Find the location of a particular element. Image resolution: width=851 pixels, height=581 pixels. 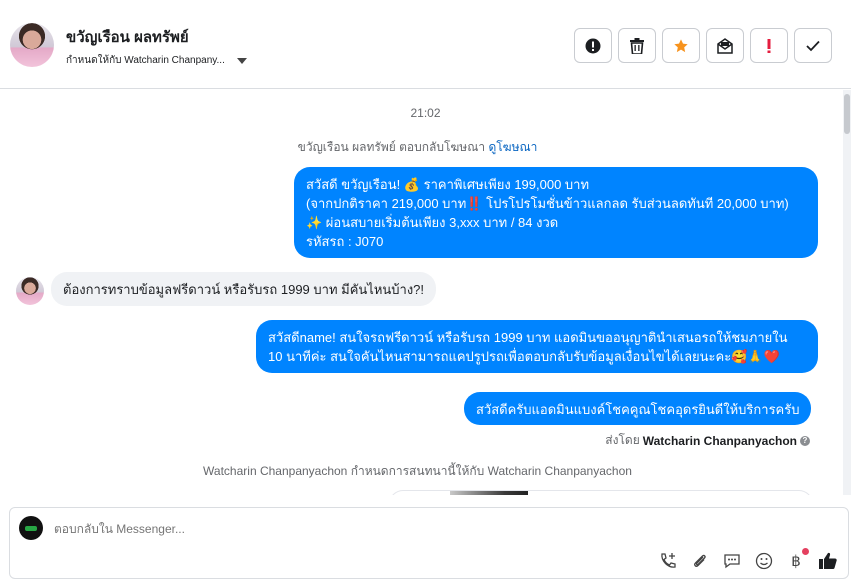

star-button is located at coordinates (681, 45).